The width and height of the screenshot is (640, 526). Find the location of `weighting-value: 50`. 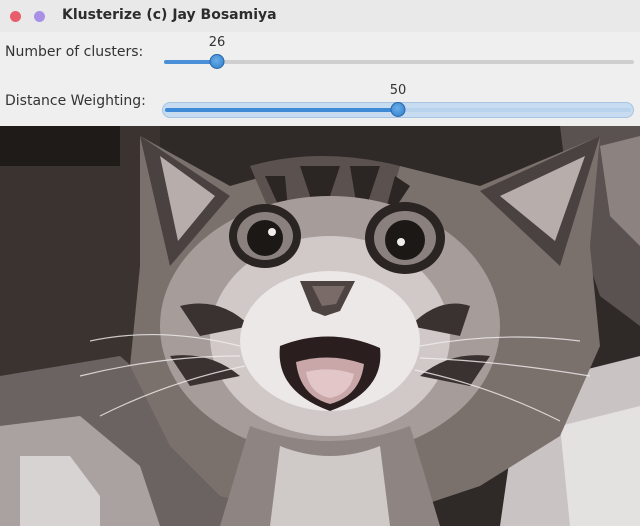

weighting-value: 50 is located at coordinates (398, 90).